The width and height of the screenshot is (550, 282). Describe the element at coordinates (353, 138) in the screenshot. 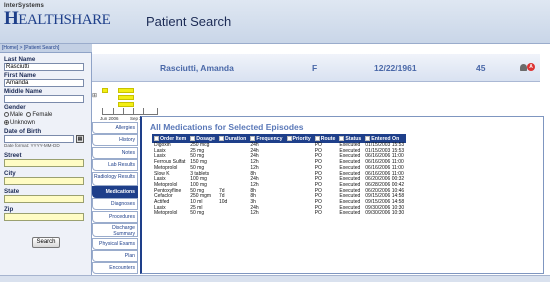

I see `column-header-label: Status` at that location.